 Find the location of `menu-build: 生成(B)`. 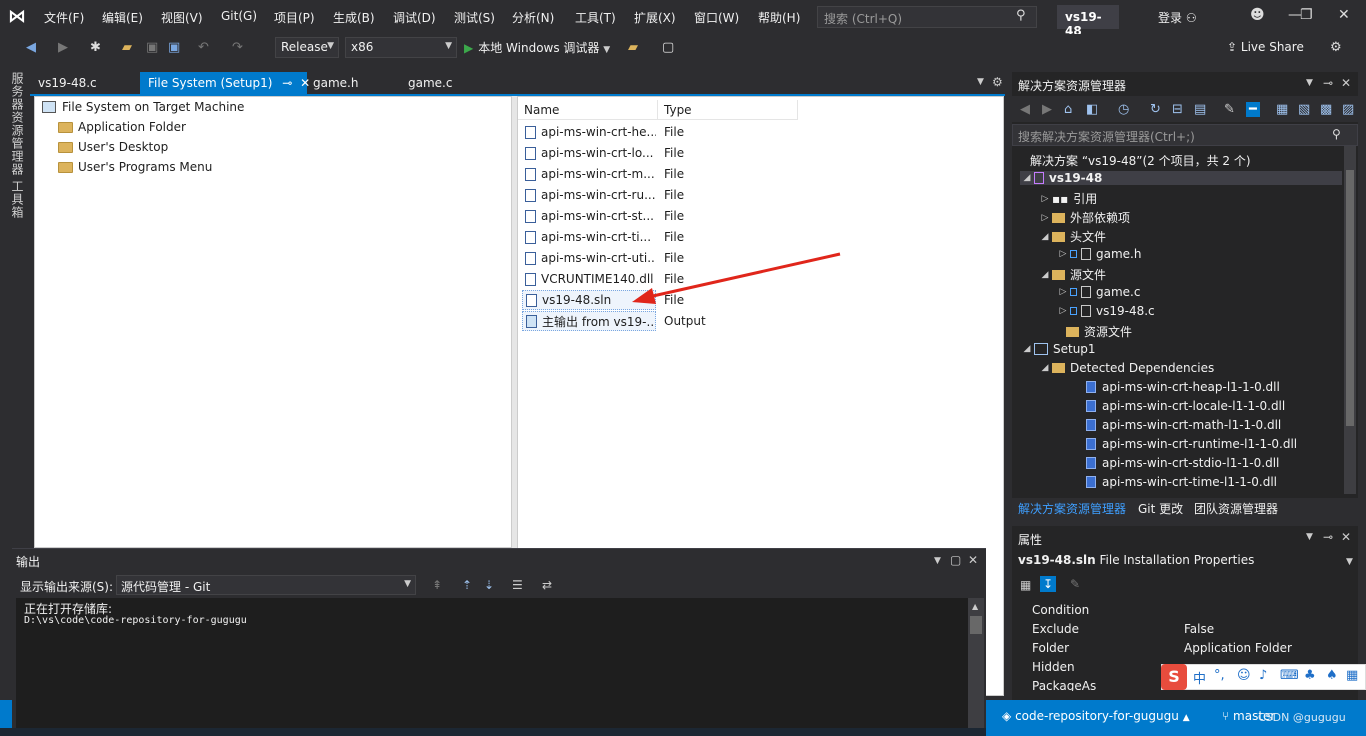

menu-build: 生成(B) is located at coordinates (354, 17).